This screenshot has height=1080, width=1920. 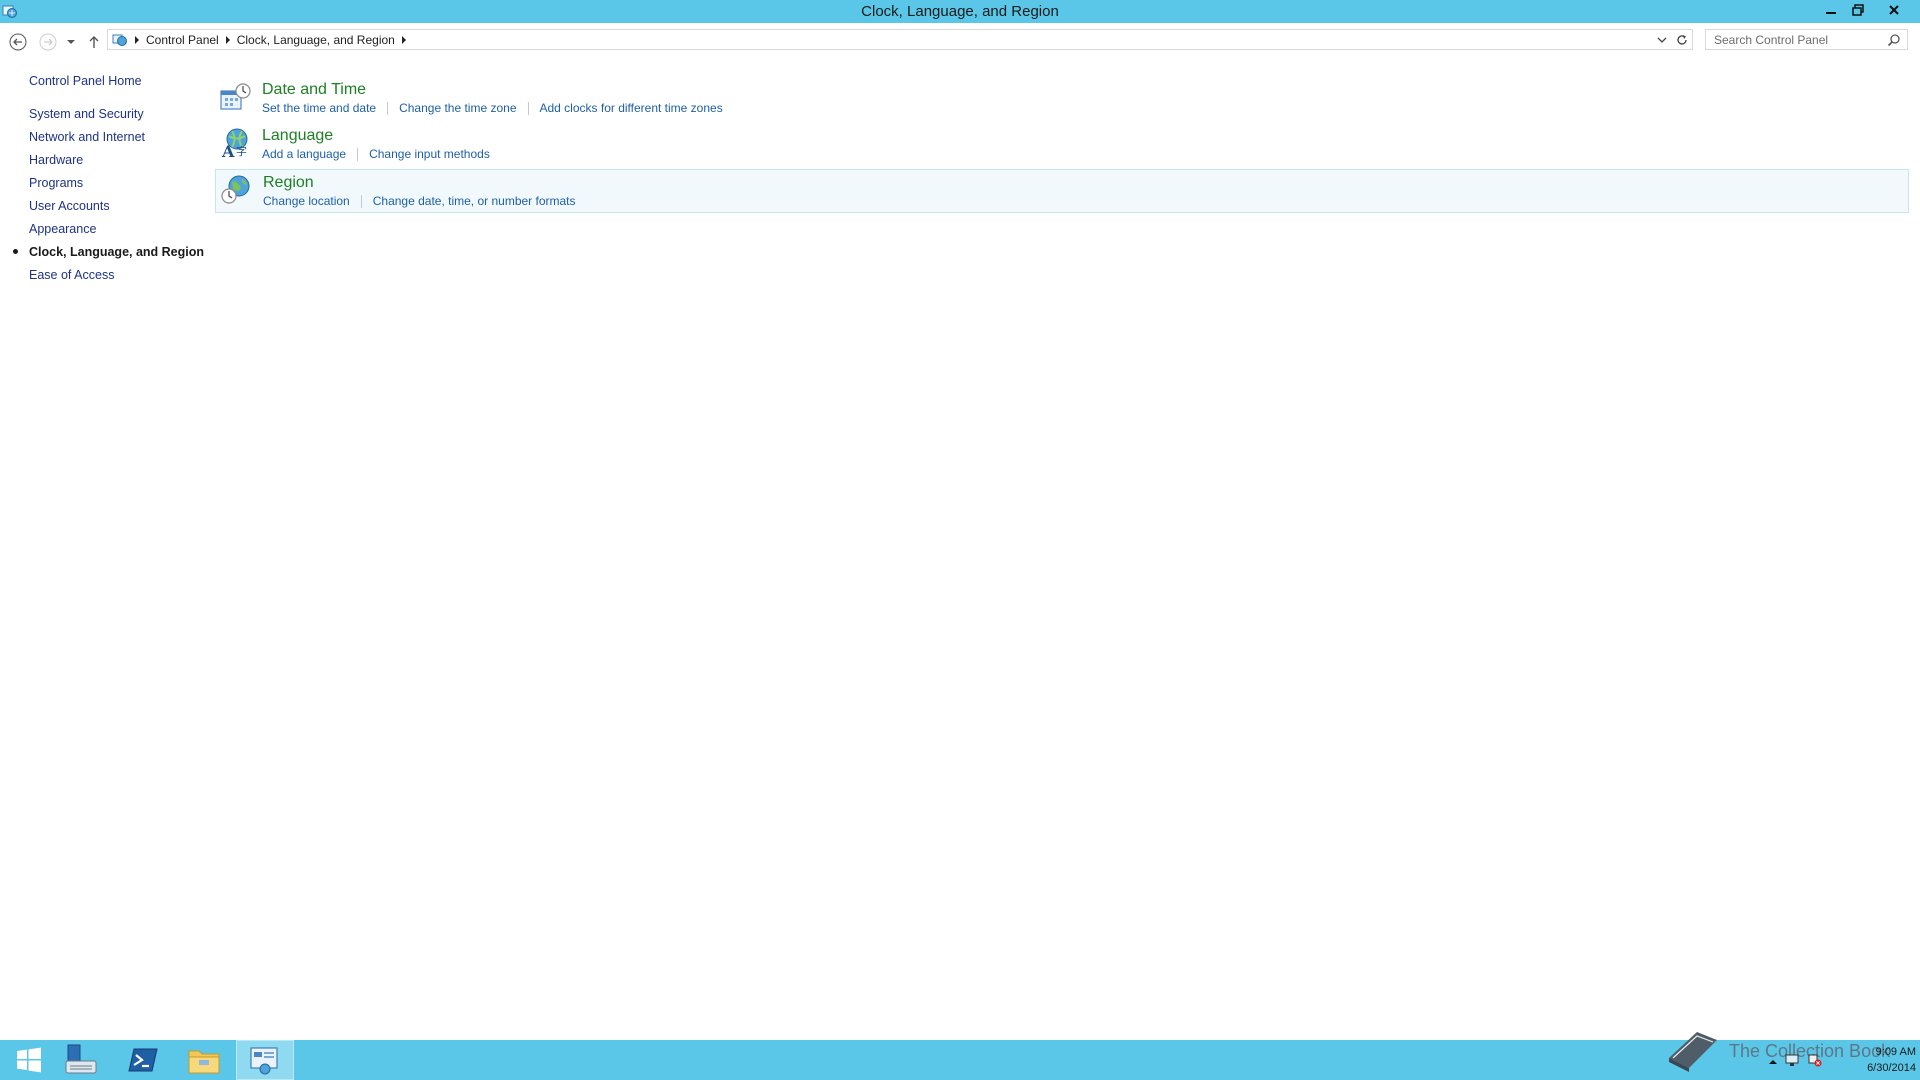 I want to click on svg-text: 字, so click(x=241, y=151).